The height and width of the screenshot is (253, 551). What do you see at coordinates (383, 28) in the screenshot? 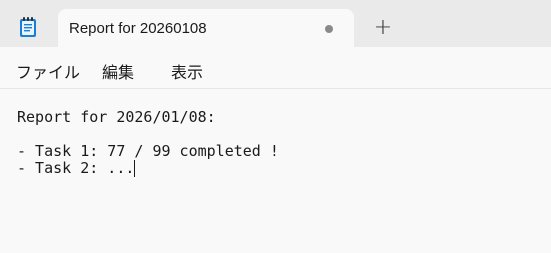
I see `new-tab-button: +` at bounding box center [383, 28].